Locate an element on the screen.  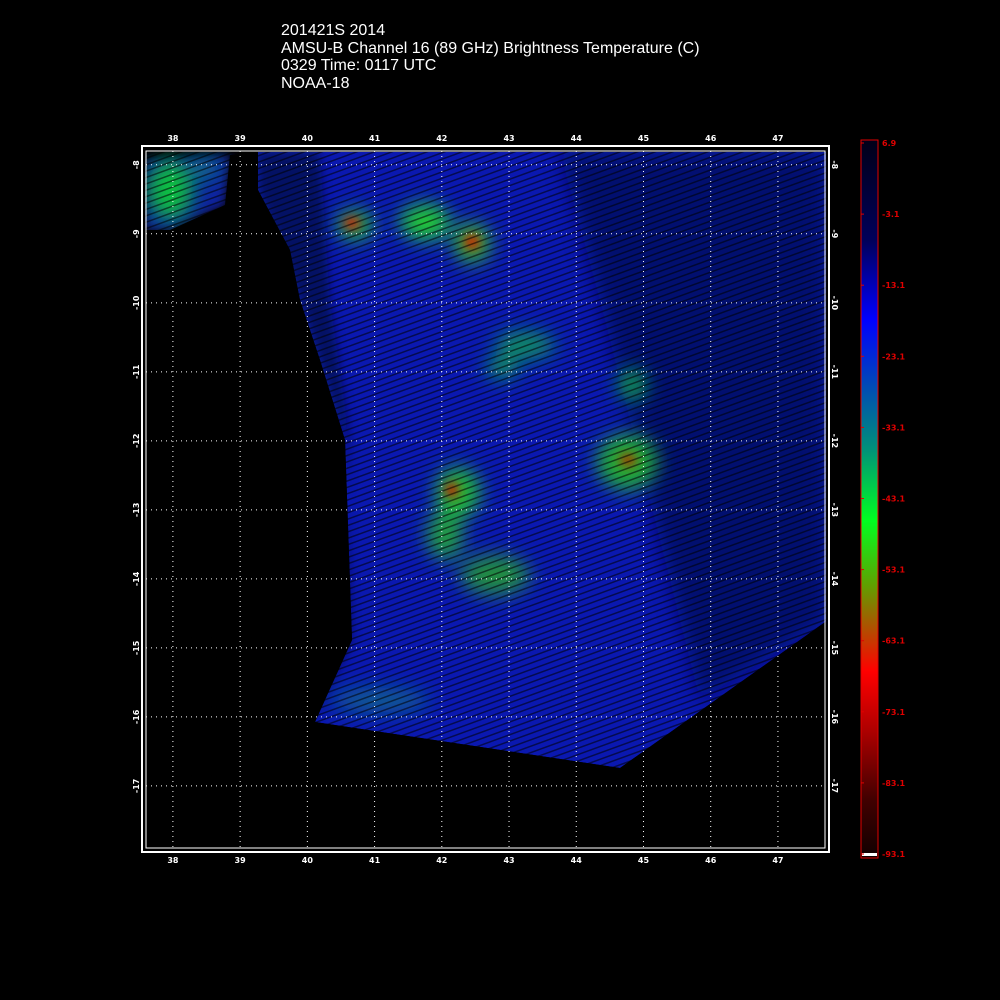
colorbar-min-marker is located at coordinates (869, 854).